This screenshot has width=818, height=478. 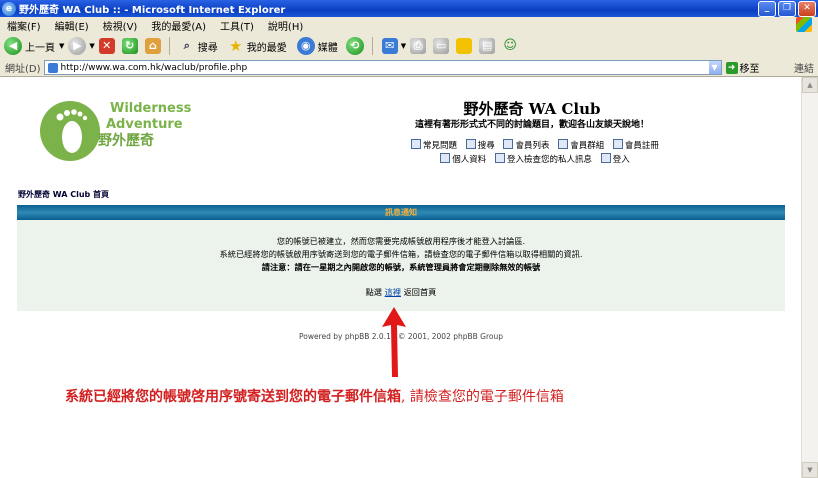 What do you see at coordinates (531, 125) in the screenshot?
I see `site-description: 這裡有著形形式式不同的討論題目，歡迎各山友談天說地！` at bounding box center [531, 125].